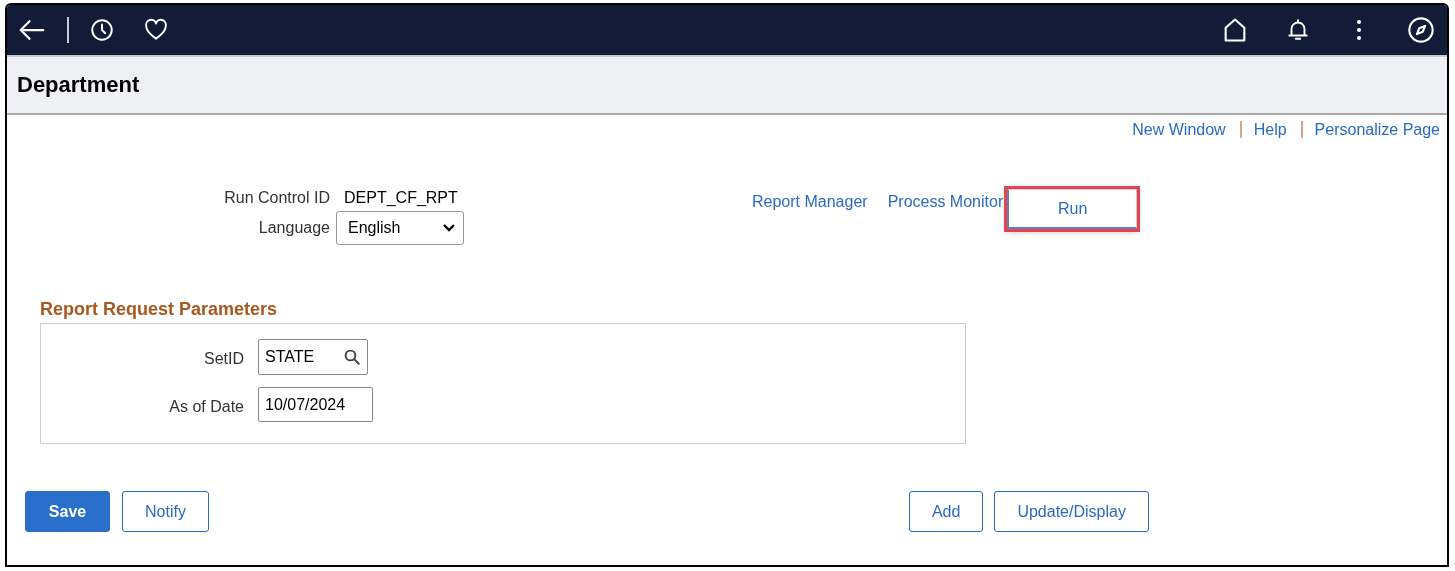 Image resolution: width=1455 pixels, height=571 pixels. What do you see at coordinates (945, 202) in the screenshot?
I see `process-link: Process Monitor` at bounding box center [945, 202].